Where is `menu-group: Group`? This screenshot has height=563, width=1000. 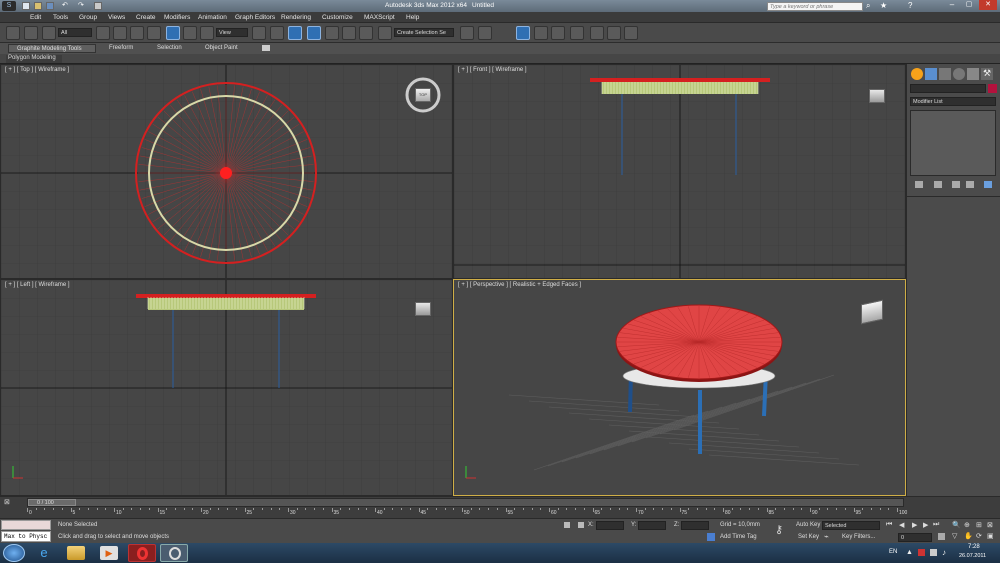 menu-group: Group is located at coordinates (88, 17).